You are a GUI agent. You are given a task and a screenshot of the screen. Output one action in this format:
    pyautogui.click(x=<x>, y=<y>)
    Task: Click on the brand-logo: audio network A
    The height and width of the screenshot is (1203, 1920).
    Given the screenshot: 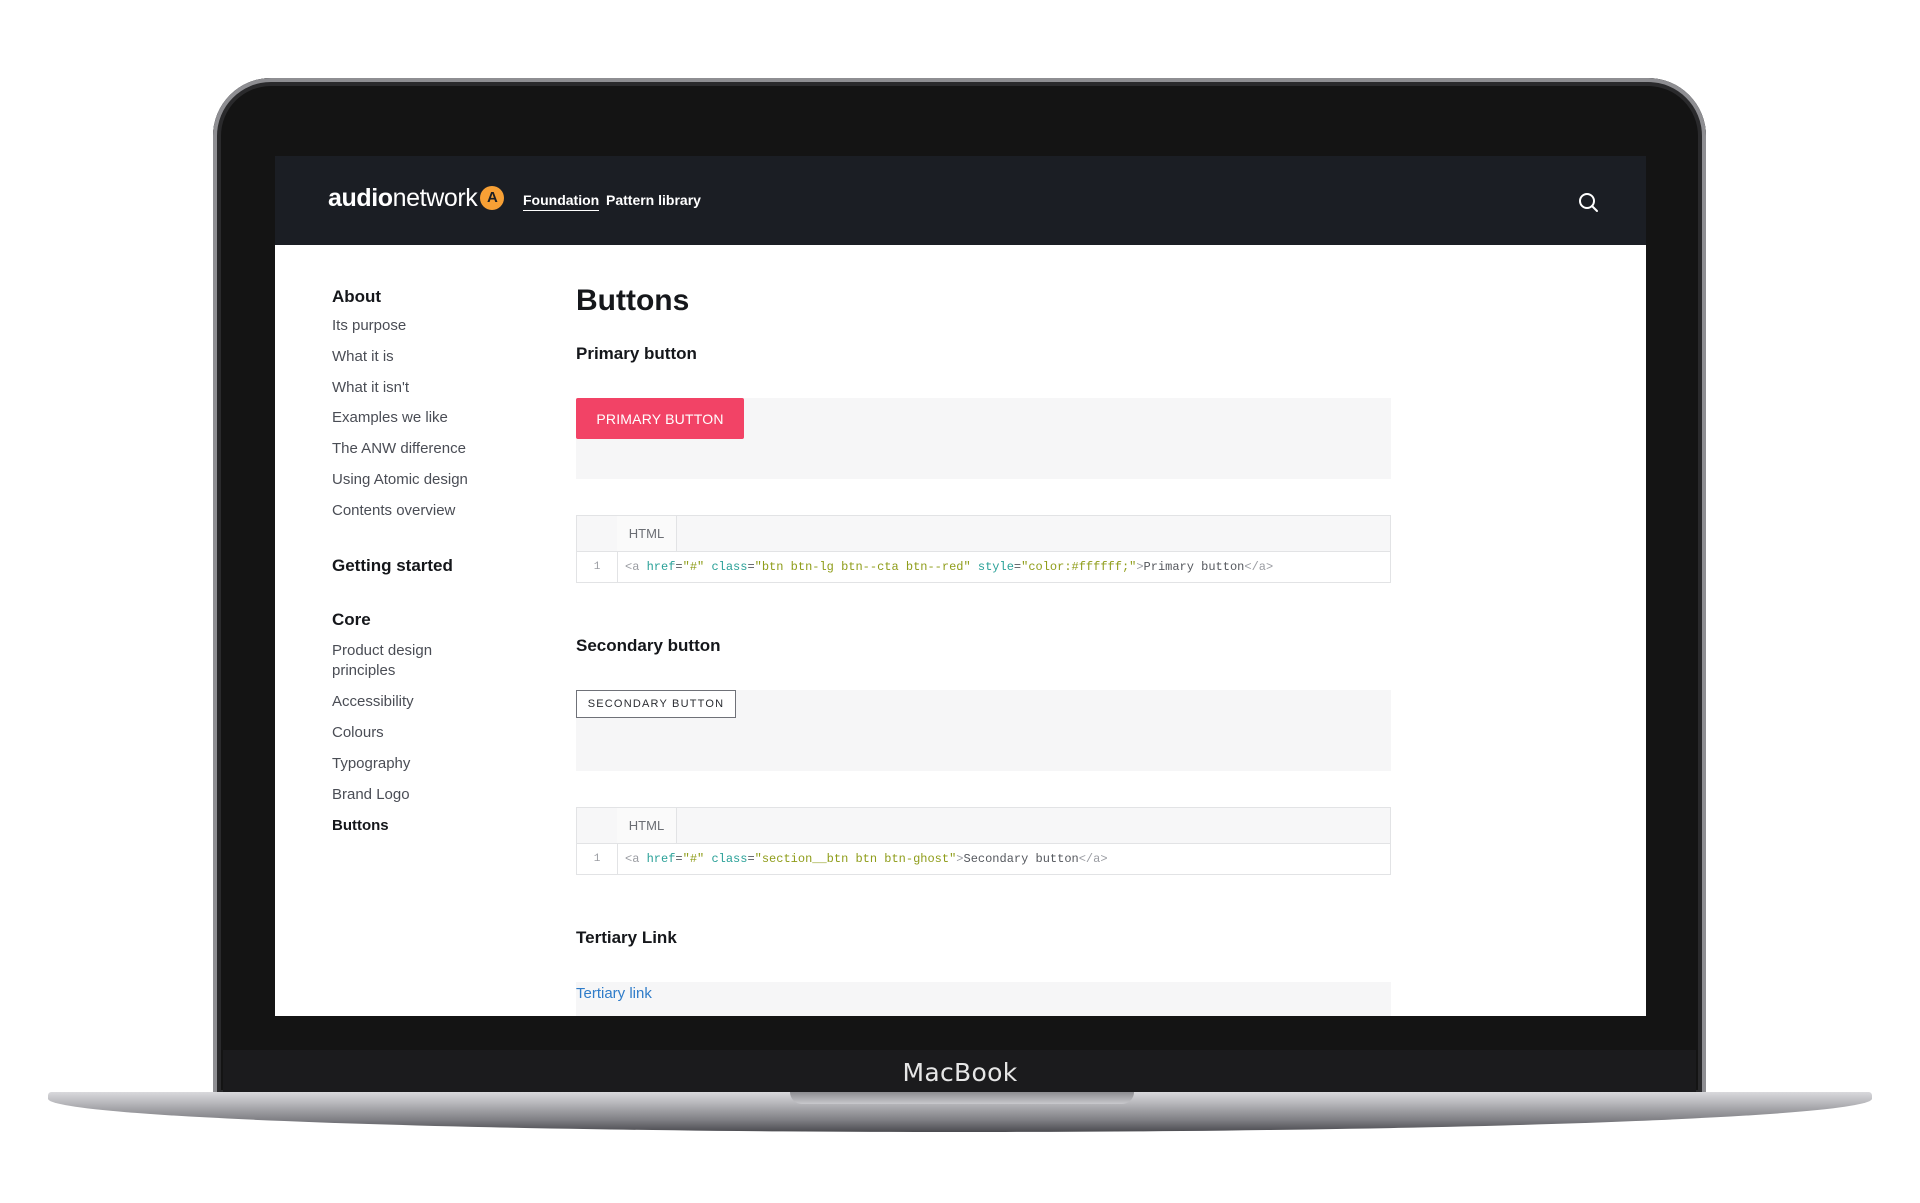 What is the action you would take?
    pyautogui.click(x=416, y=198)
    